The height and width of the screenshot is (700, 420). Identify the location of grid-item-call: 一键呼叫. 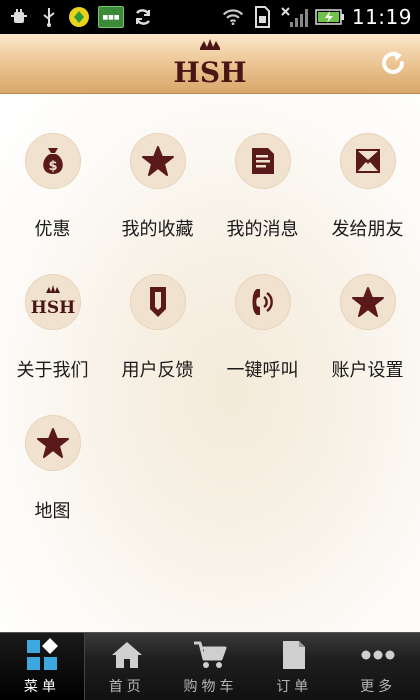
(262, 308).